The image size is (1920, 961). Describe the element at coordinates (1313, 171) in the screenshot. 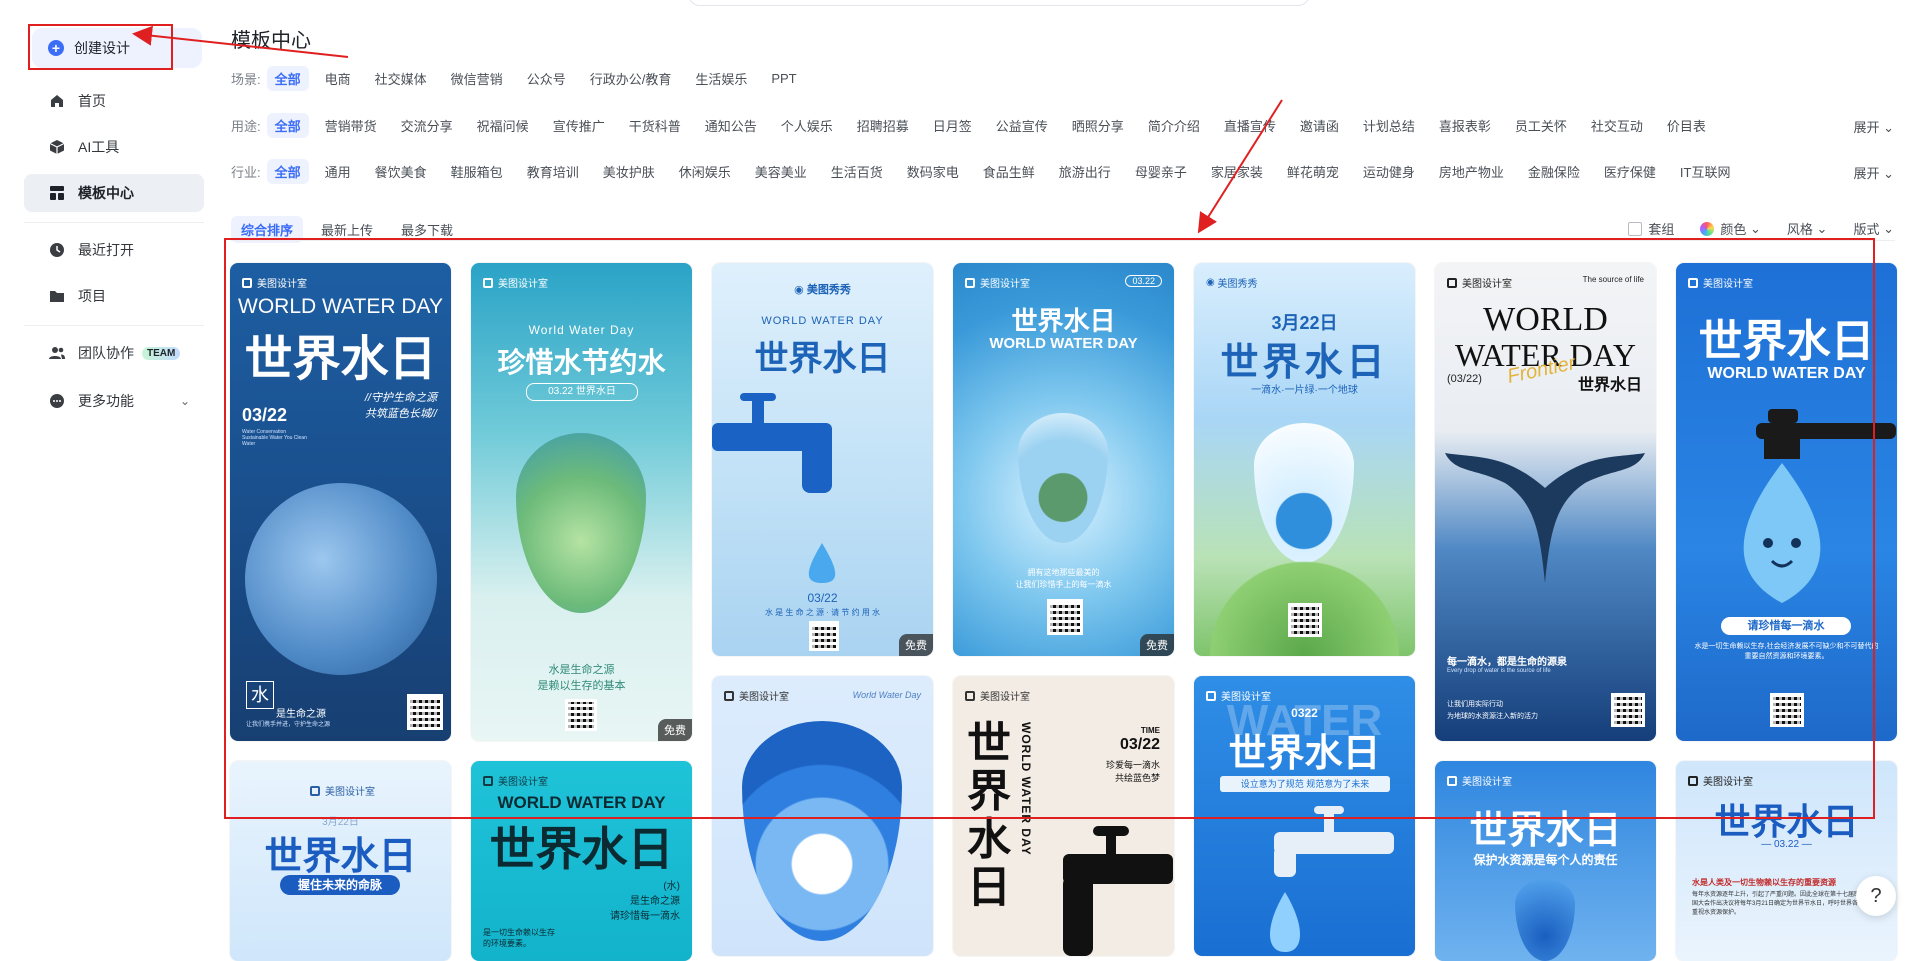

I see `filter-option: 鲜花萌宠` at that location.